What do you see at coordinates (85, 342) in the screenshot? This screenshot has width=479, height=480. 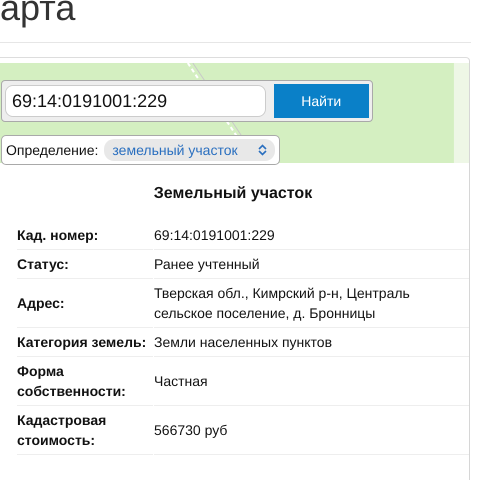 I see `field-label: Категория земель:` at bounding box center [85, 342].